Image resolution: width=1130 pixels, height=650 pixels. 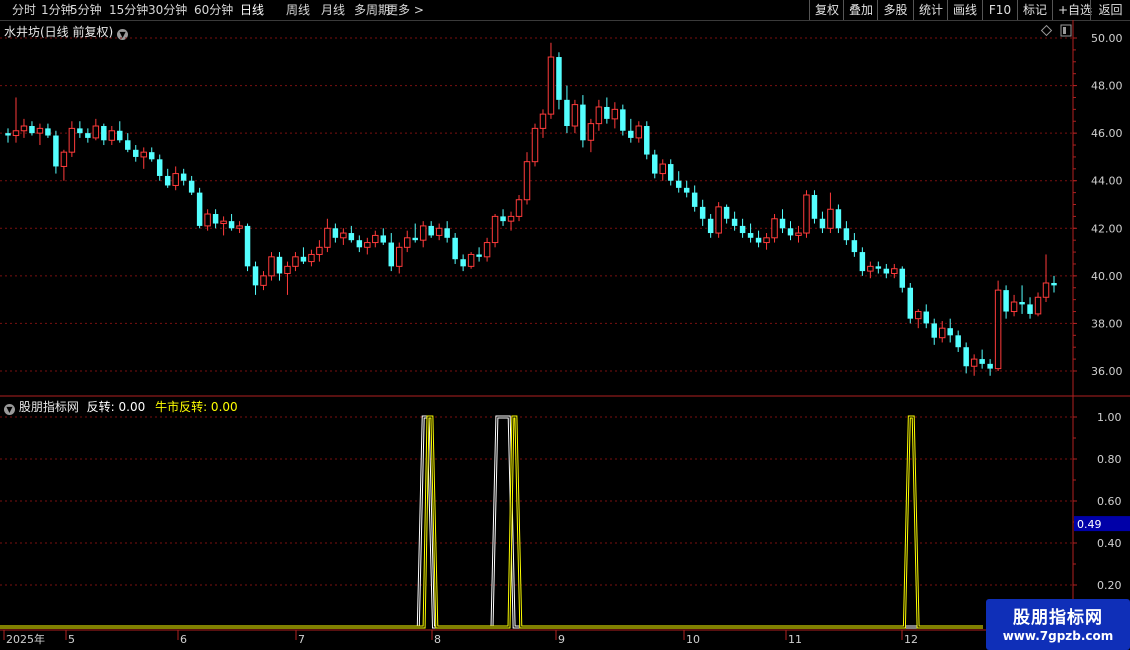 What do you see at coordinates (1109, 417) in the screenshot?
I see `indicator-tick-label: 1.00` at bounding box center [1109, 417].